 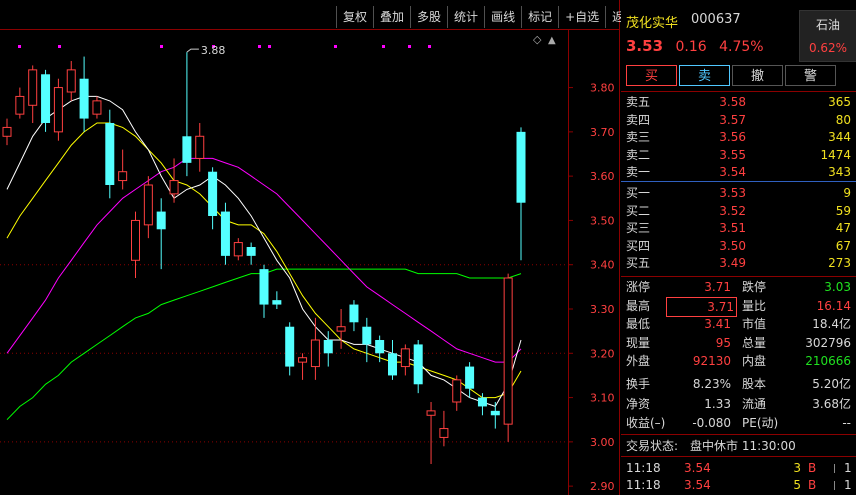 I want to click on level-volume: 1474, so click(x=835, y=154).